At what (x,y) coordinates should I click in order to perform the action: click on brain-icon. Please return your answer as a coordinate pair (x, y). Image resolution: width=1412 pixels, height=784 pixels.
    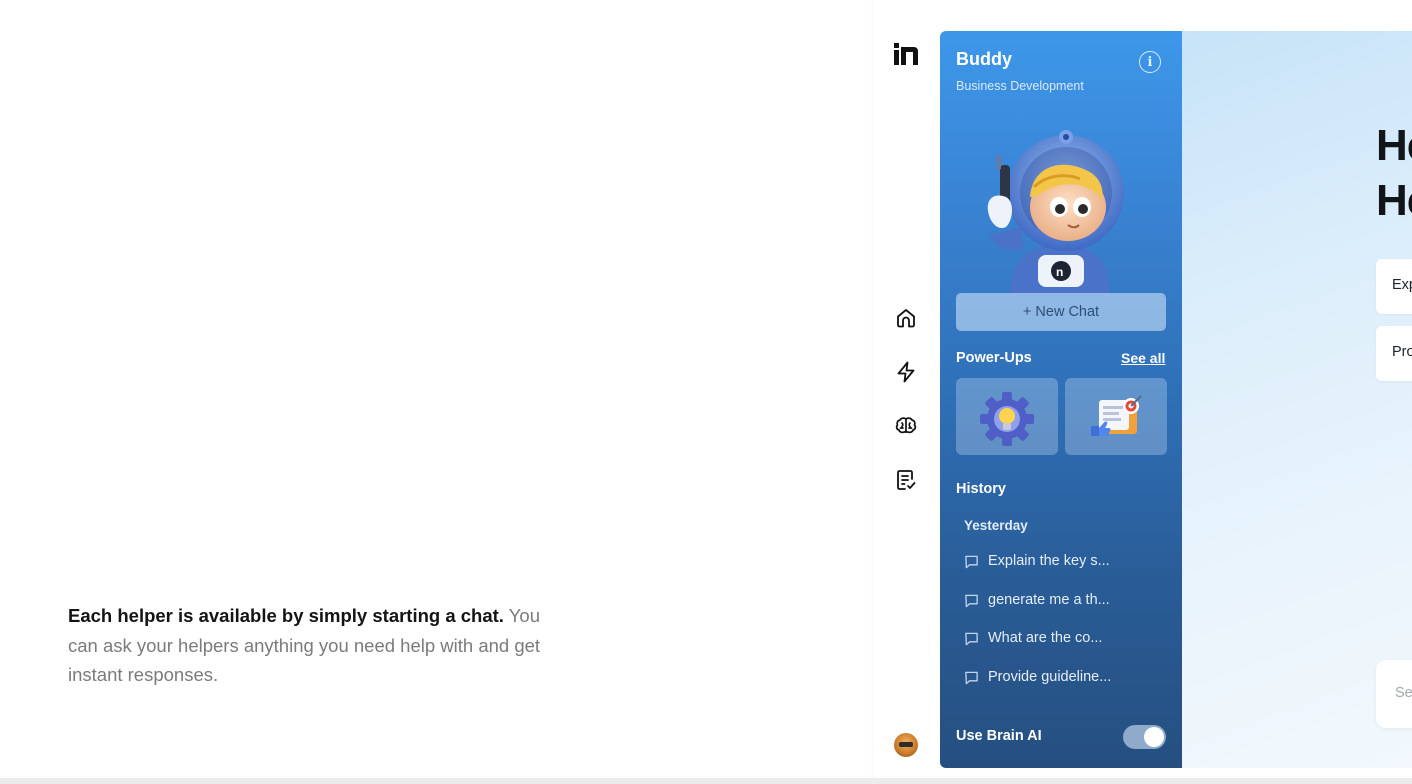
    Looking at the image, I should click on (906, 426).